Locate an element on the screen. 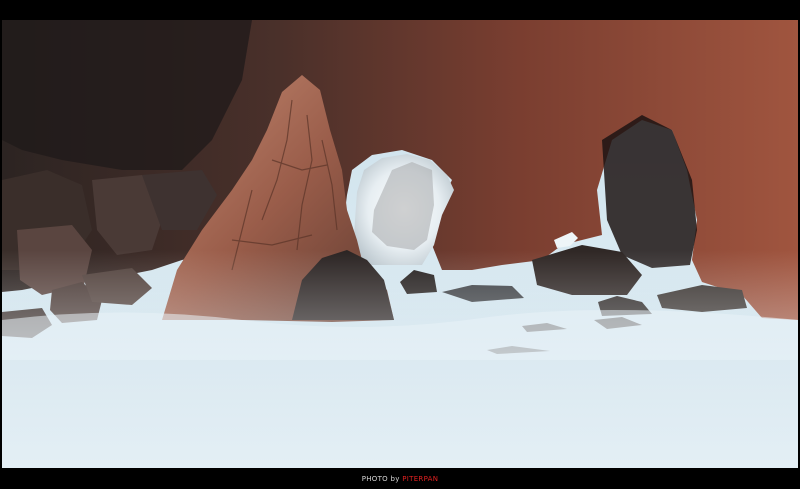  credit-name: PITERPAN is located at coordinates (420, 479).